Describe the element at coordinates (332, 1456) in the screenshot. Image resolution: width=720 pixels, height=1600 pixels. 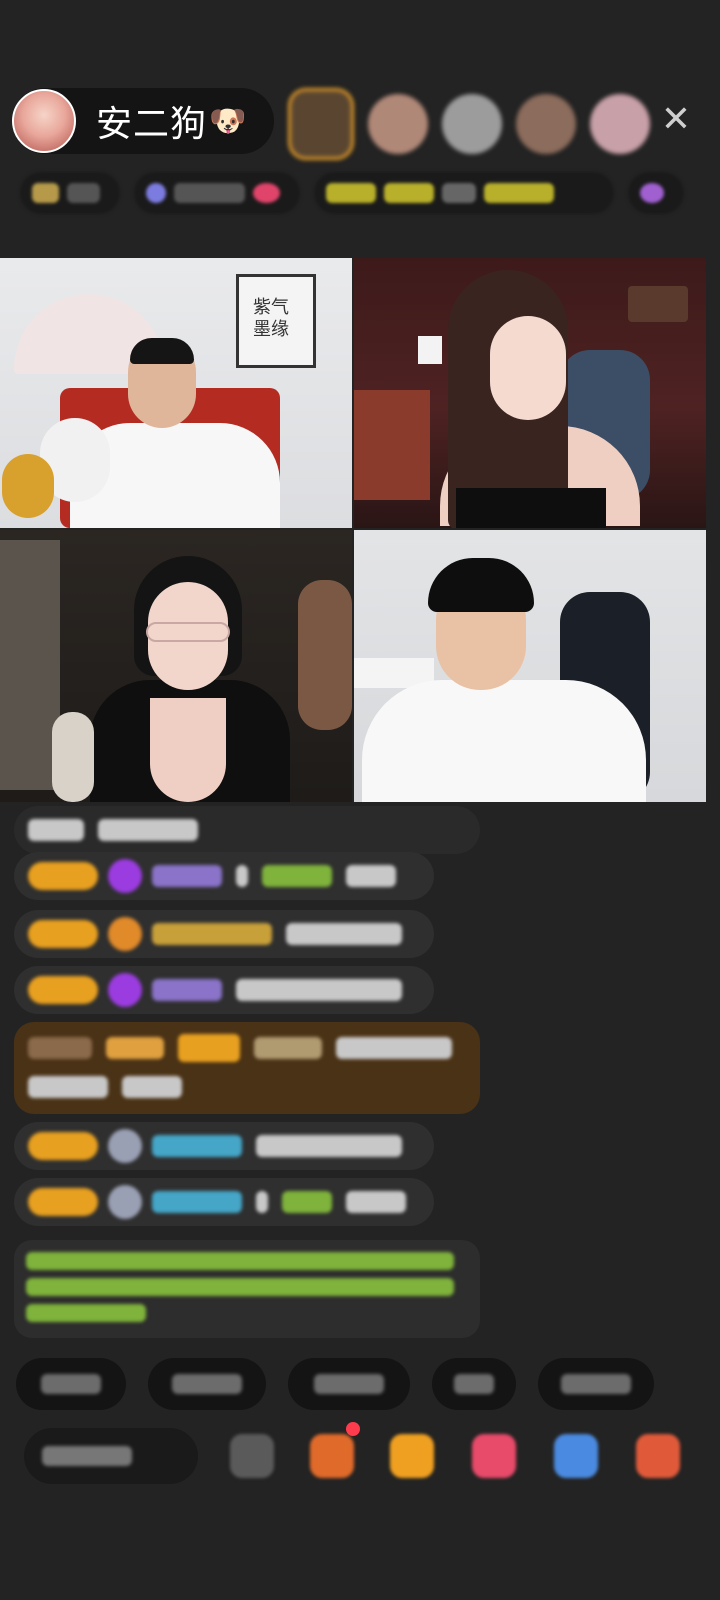
I see `gift-box-icon` at that location.